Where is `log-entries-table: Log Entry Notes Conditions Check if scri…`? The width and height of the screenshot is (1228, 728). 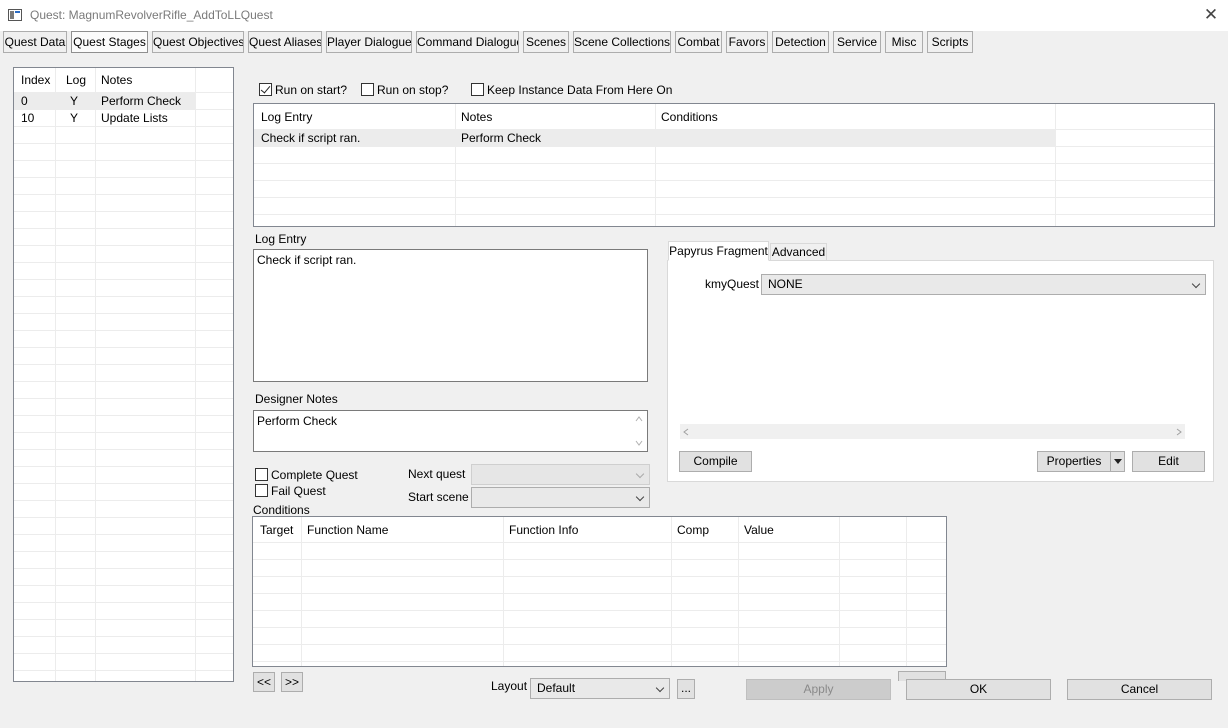
log-entries-table: Log Entry Notes Conditions Check if scri… is located at coordinates (734, 165).